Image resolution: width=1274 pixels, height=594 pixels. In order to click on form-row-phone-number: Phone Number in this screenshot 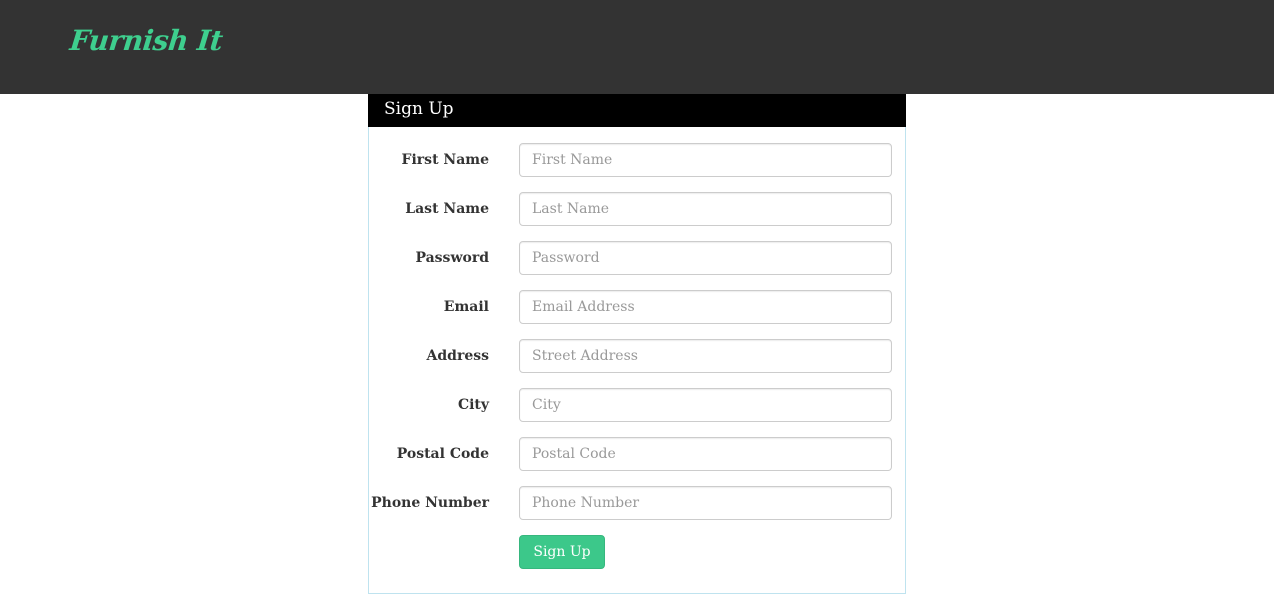, I will do `click(638, 503)`.